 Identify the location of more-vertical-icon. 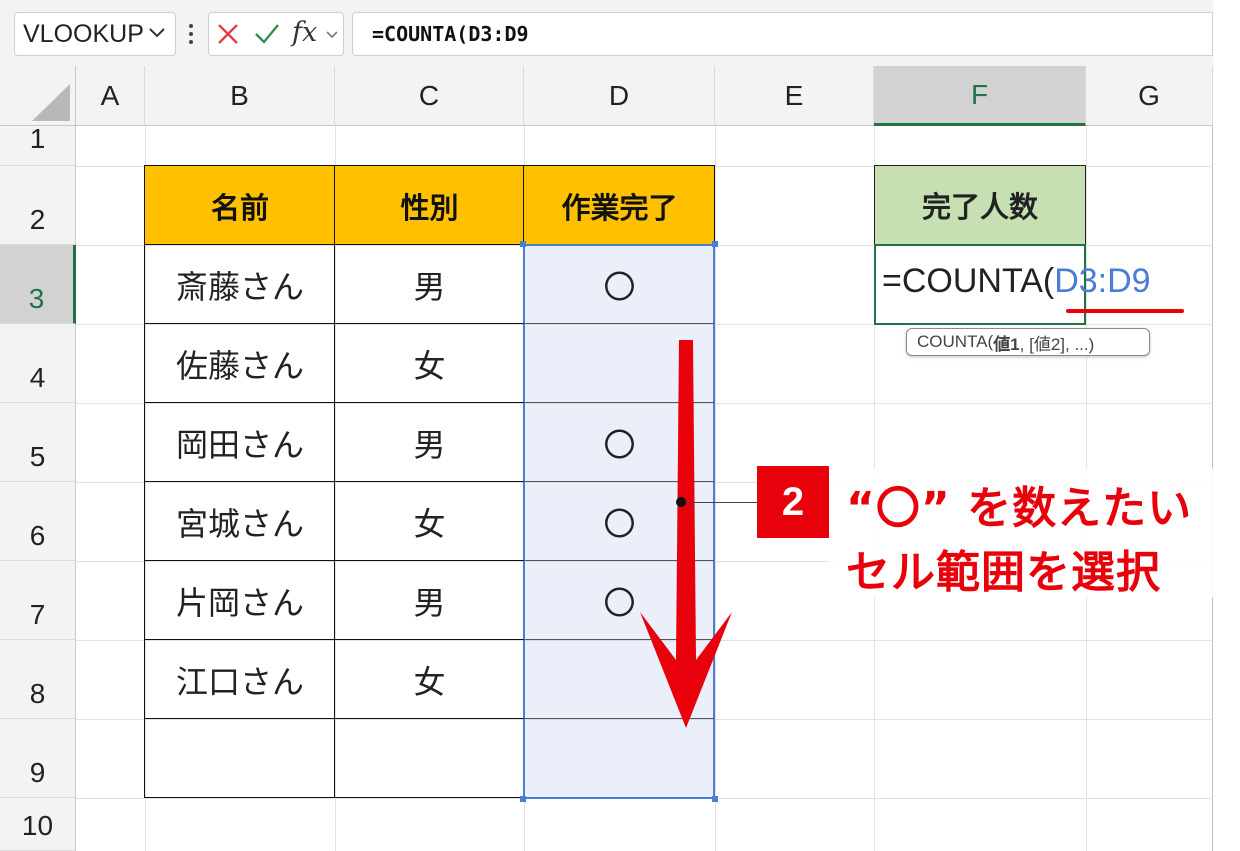
(191, 34).